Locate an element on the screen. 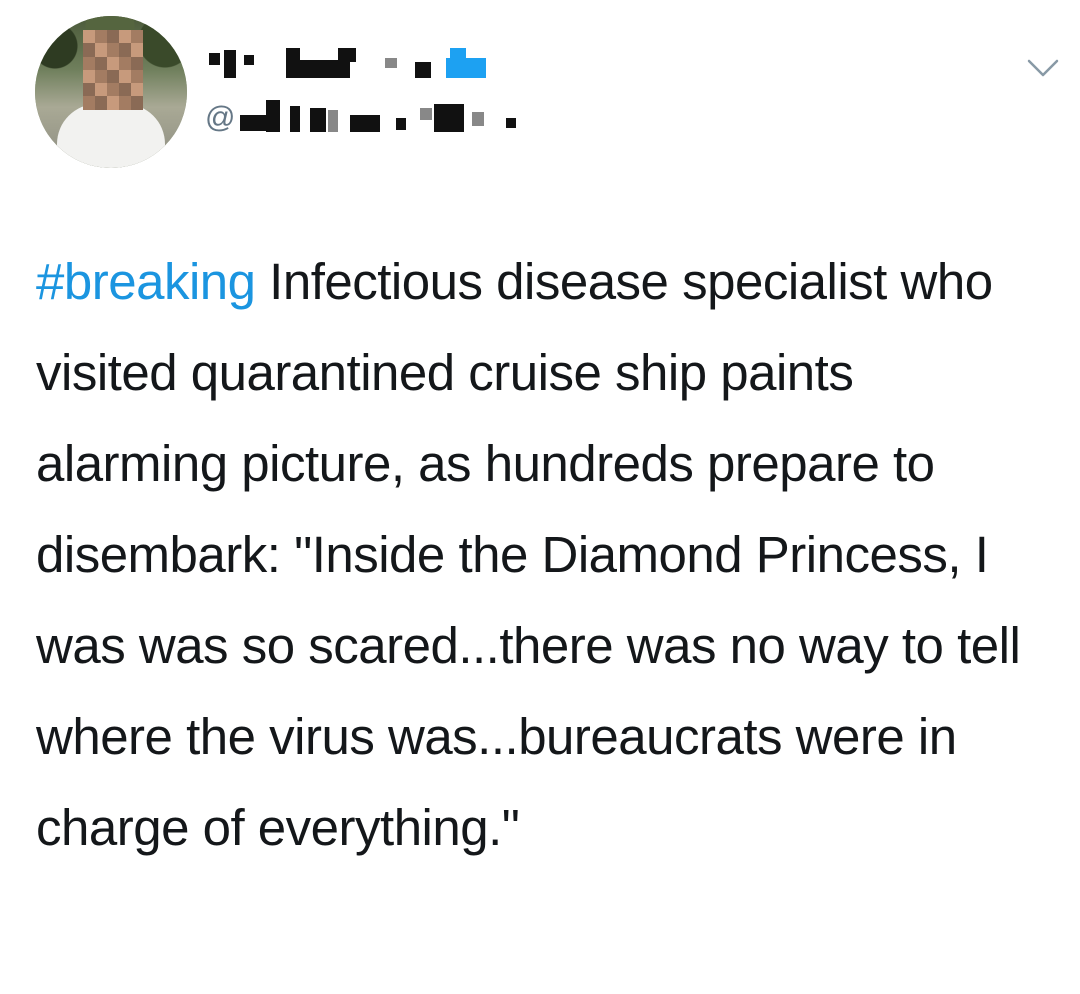  avatar is located at coordinates (111, 92).